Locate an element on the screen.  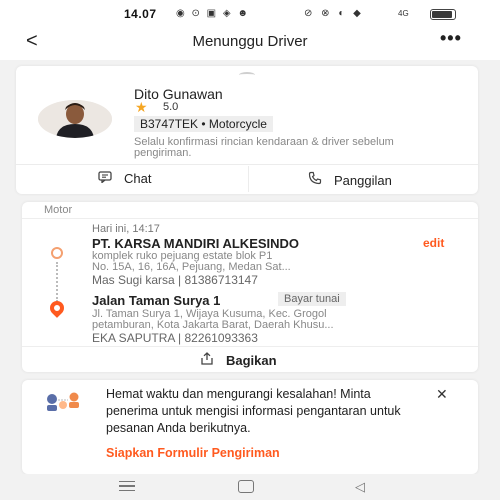
edit-button: edit is located at coordinates (433, 243).